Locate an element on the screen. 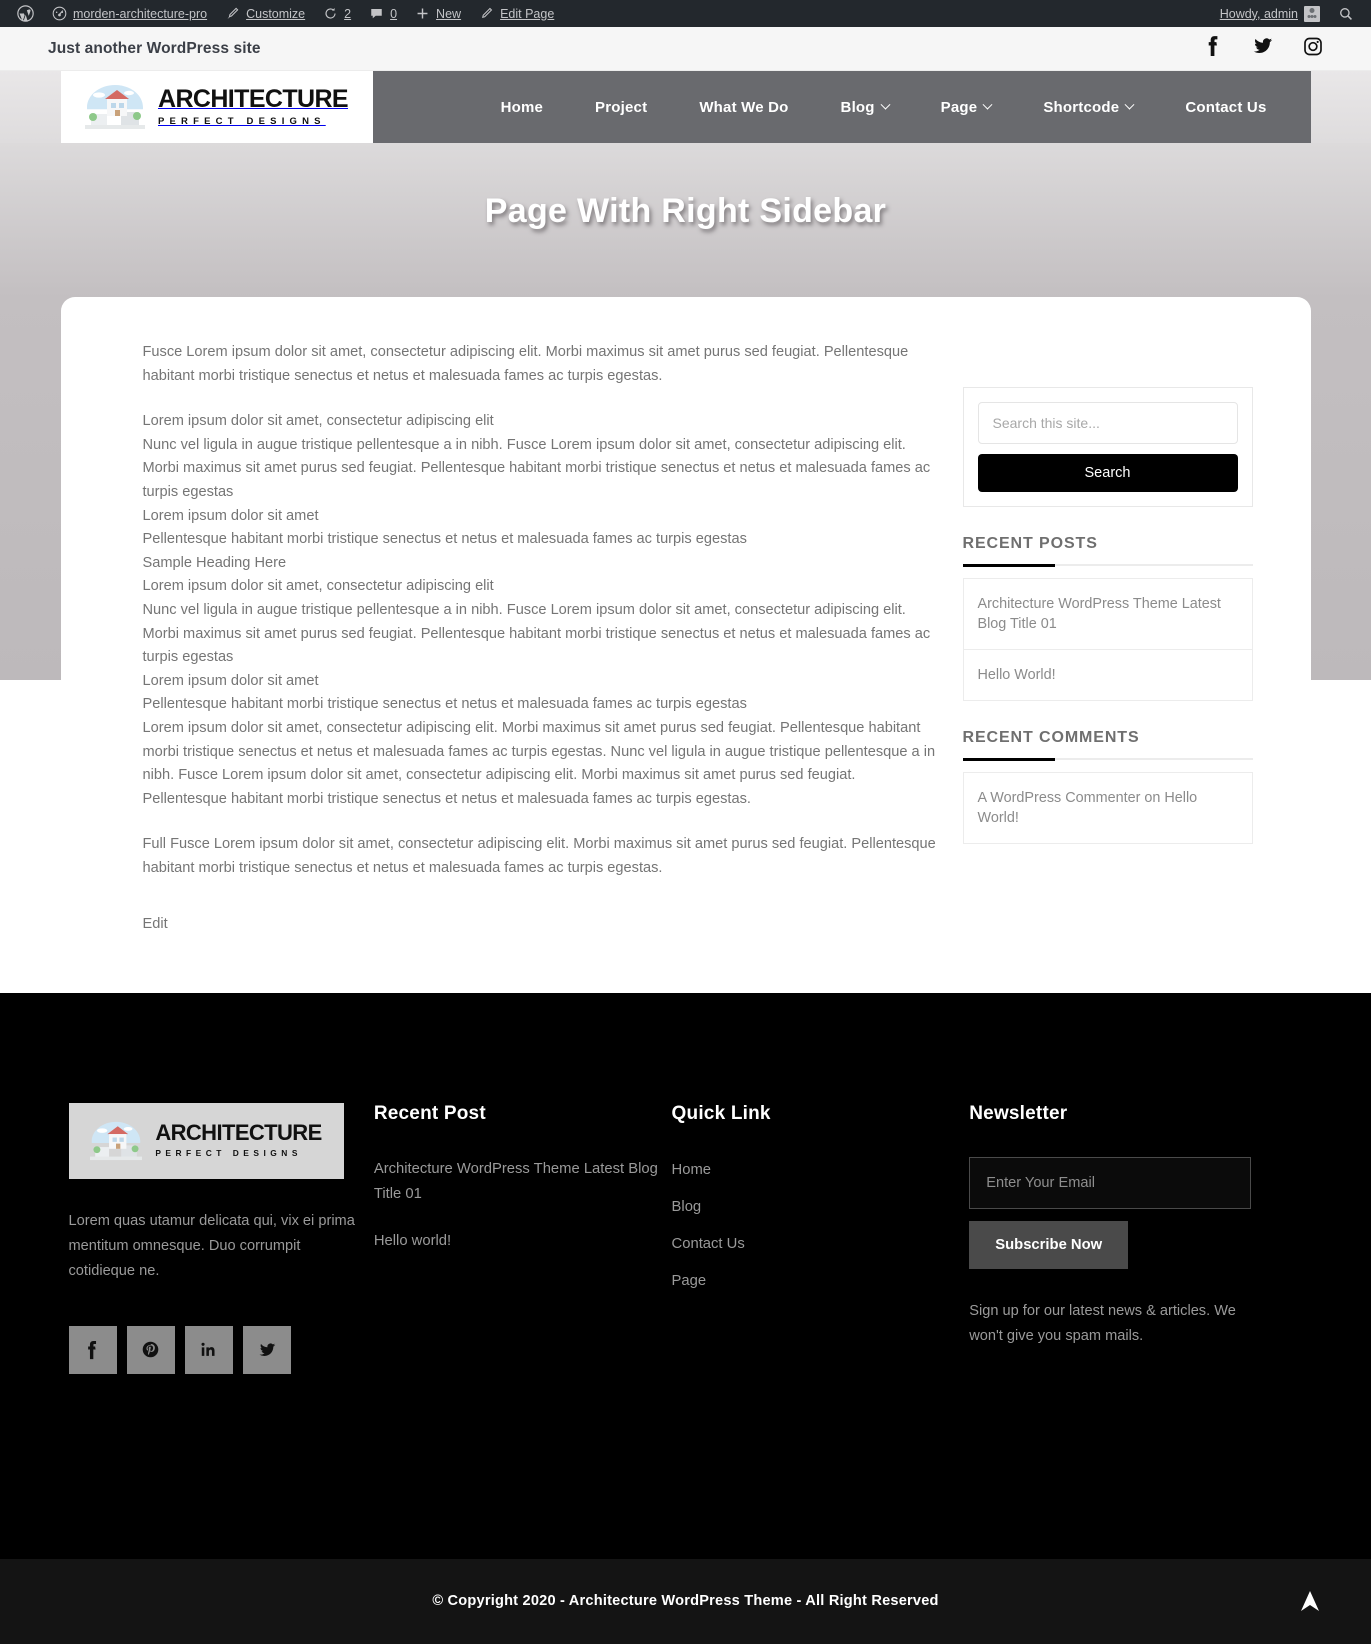  scroll-to-top-button is located at coordinates (1310, 1601).